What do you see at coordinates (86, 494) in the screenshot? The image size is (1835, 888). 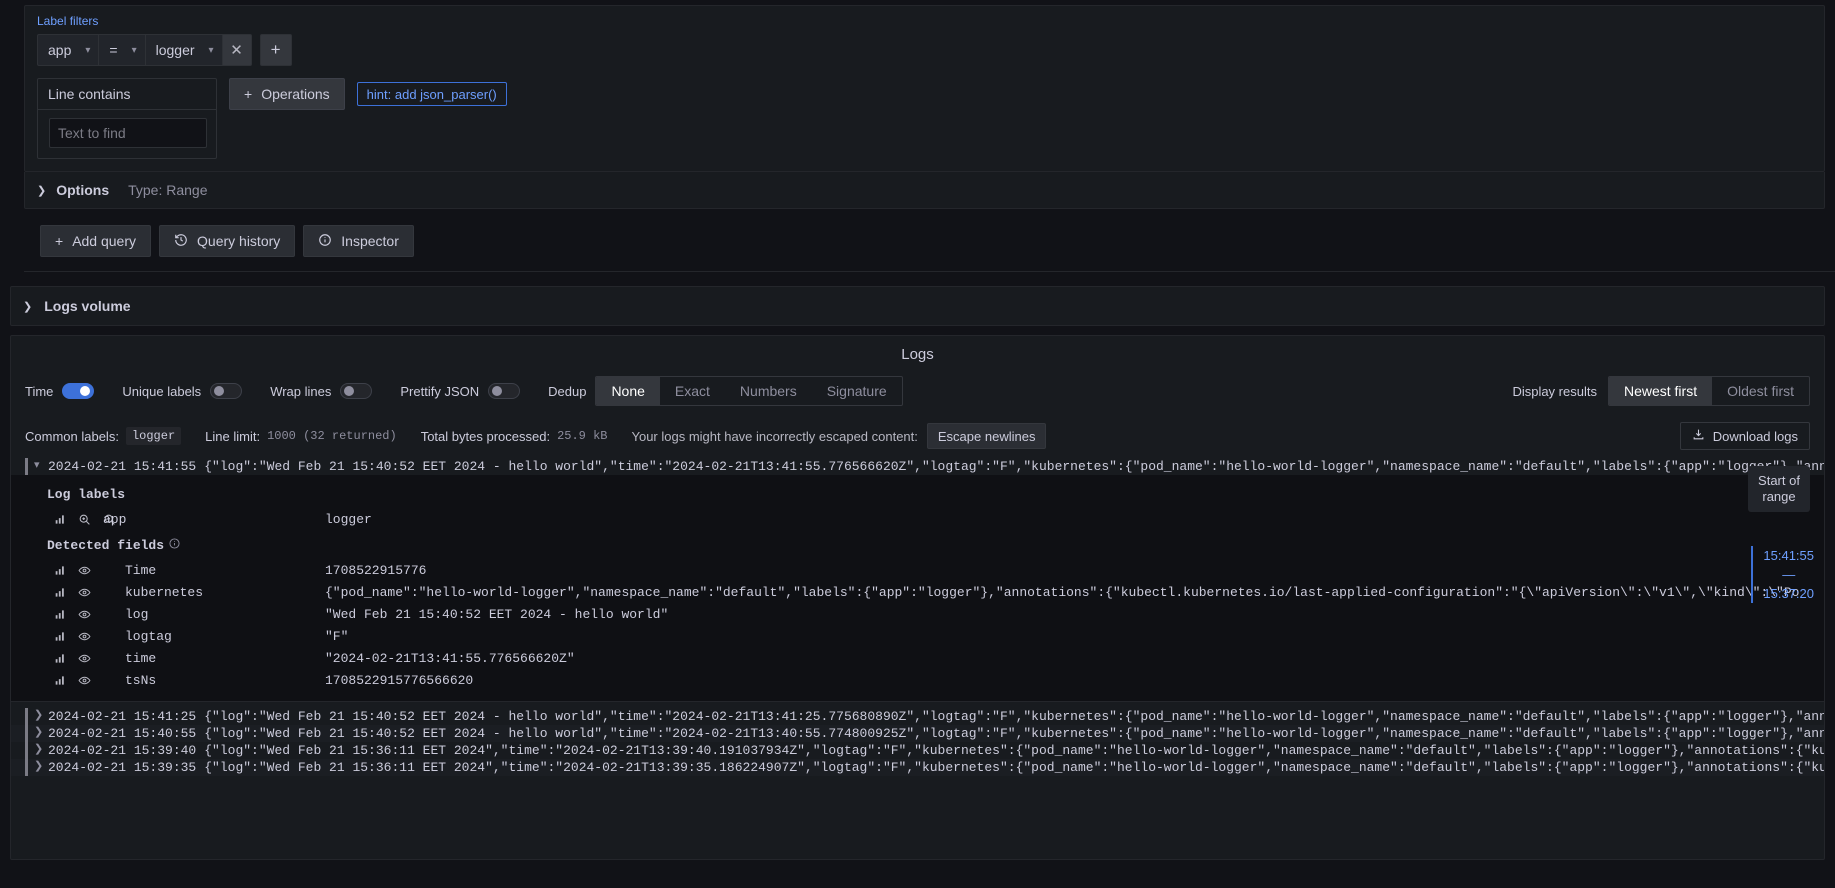 I see `log-labels-title-text: Log labels` at bounding box center [86, 494].